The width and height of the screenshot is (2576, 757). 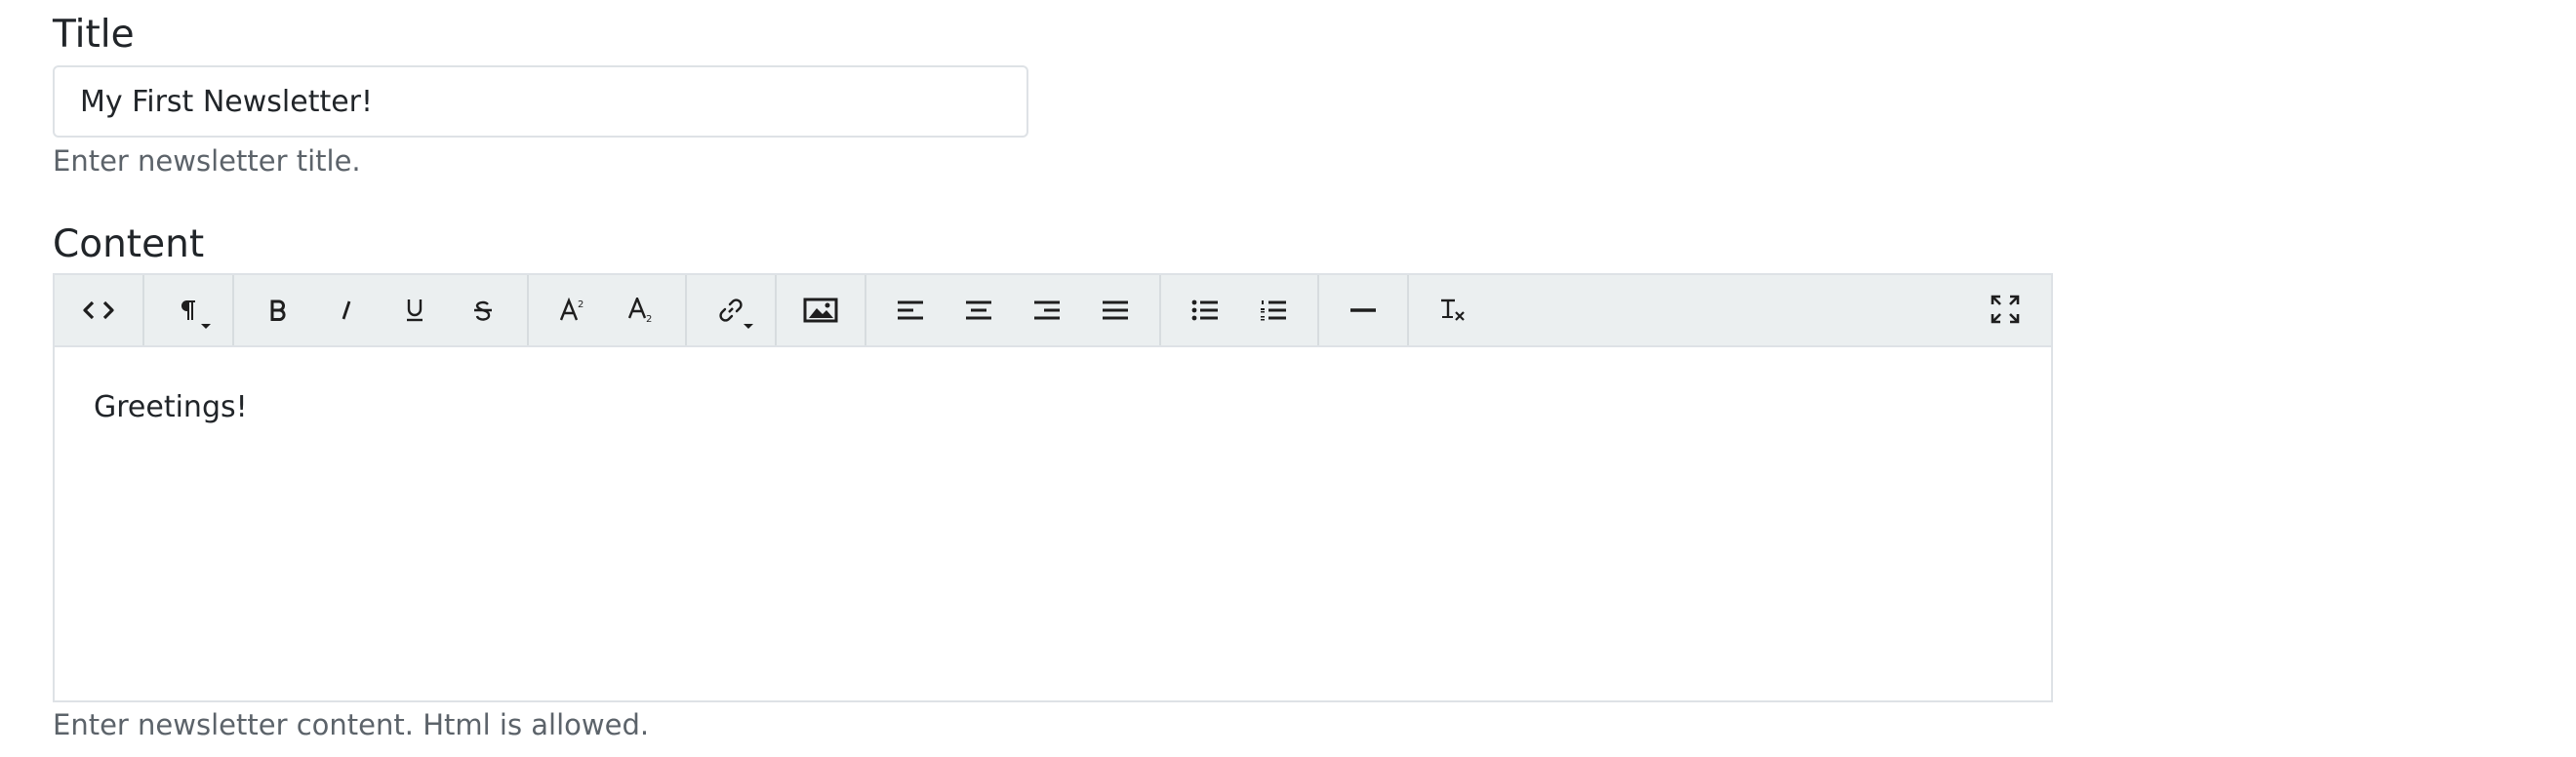 I want to click on align-justify-icon, so click(x=1115, y=310).